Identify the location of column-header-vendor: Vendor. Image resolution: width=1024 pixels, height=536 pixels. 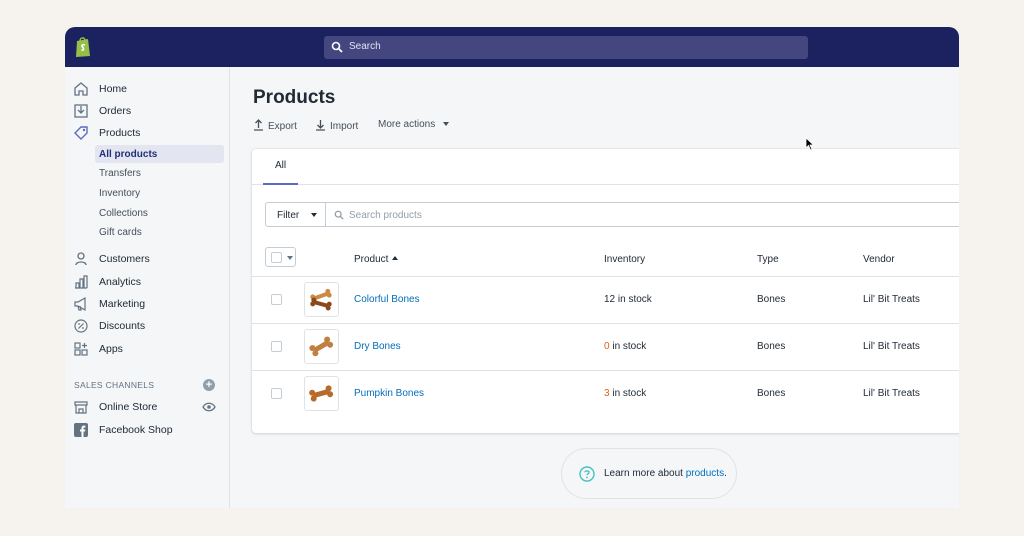
(879, 259).